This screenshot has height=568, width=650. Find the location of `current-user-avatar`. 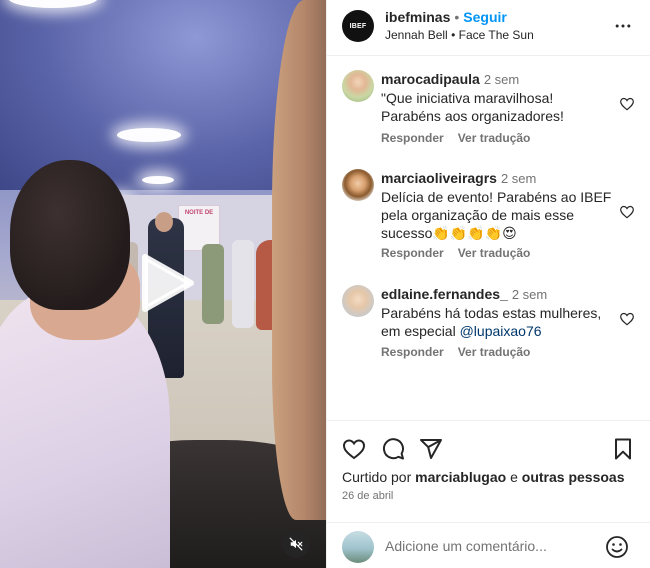

current-user-avatar is located at coordinates (358, 547).